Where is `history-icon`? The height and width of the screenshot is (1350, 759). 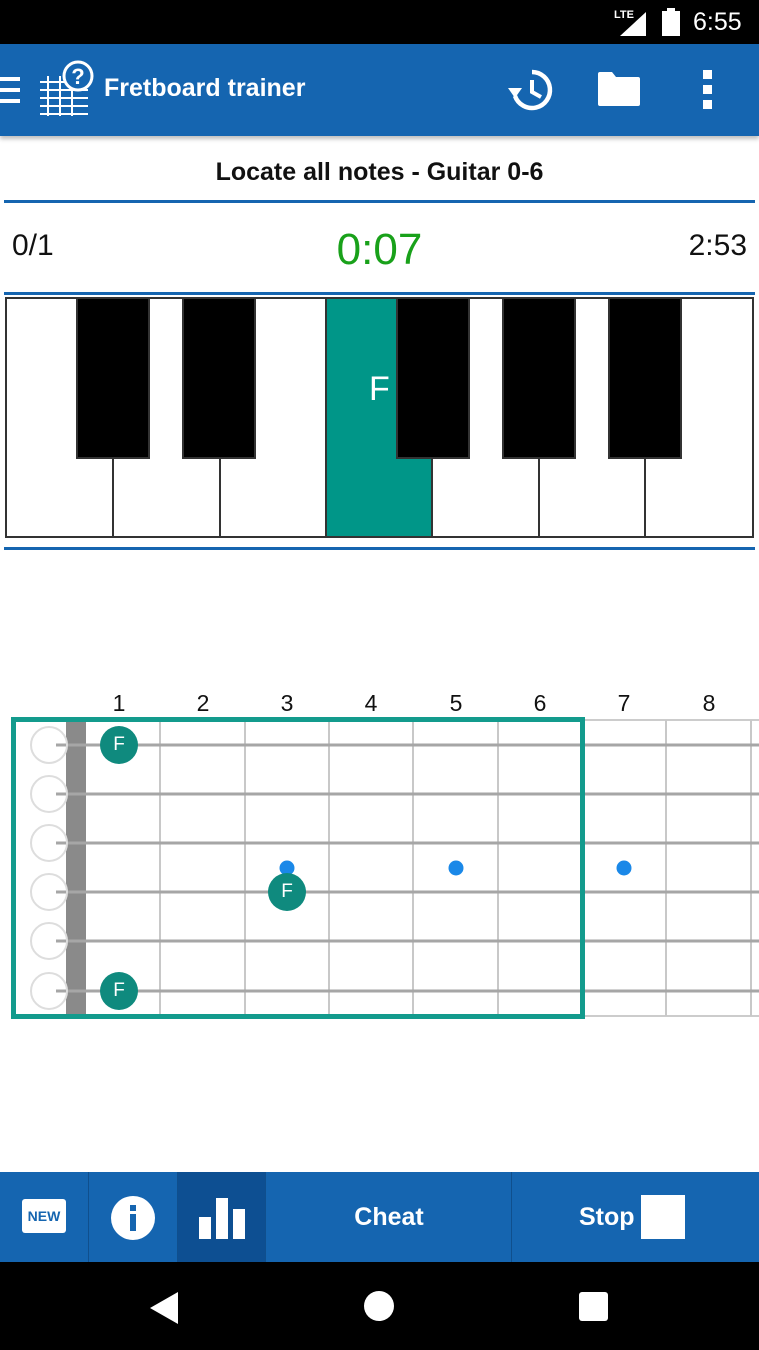 history-icon is located at coordinates (530, 90).